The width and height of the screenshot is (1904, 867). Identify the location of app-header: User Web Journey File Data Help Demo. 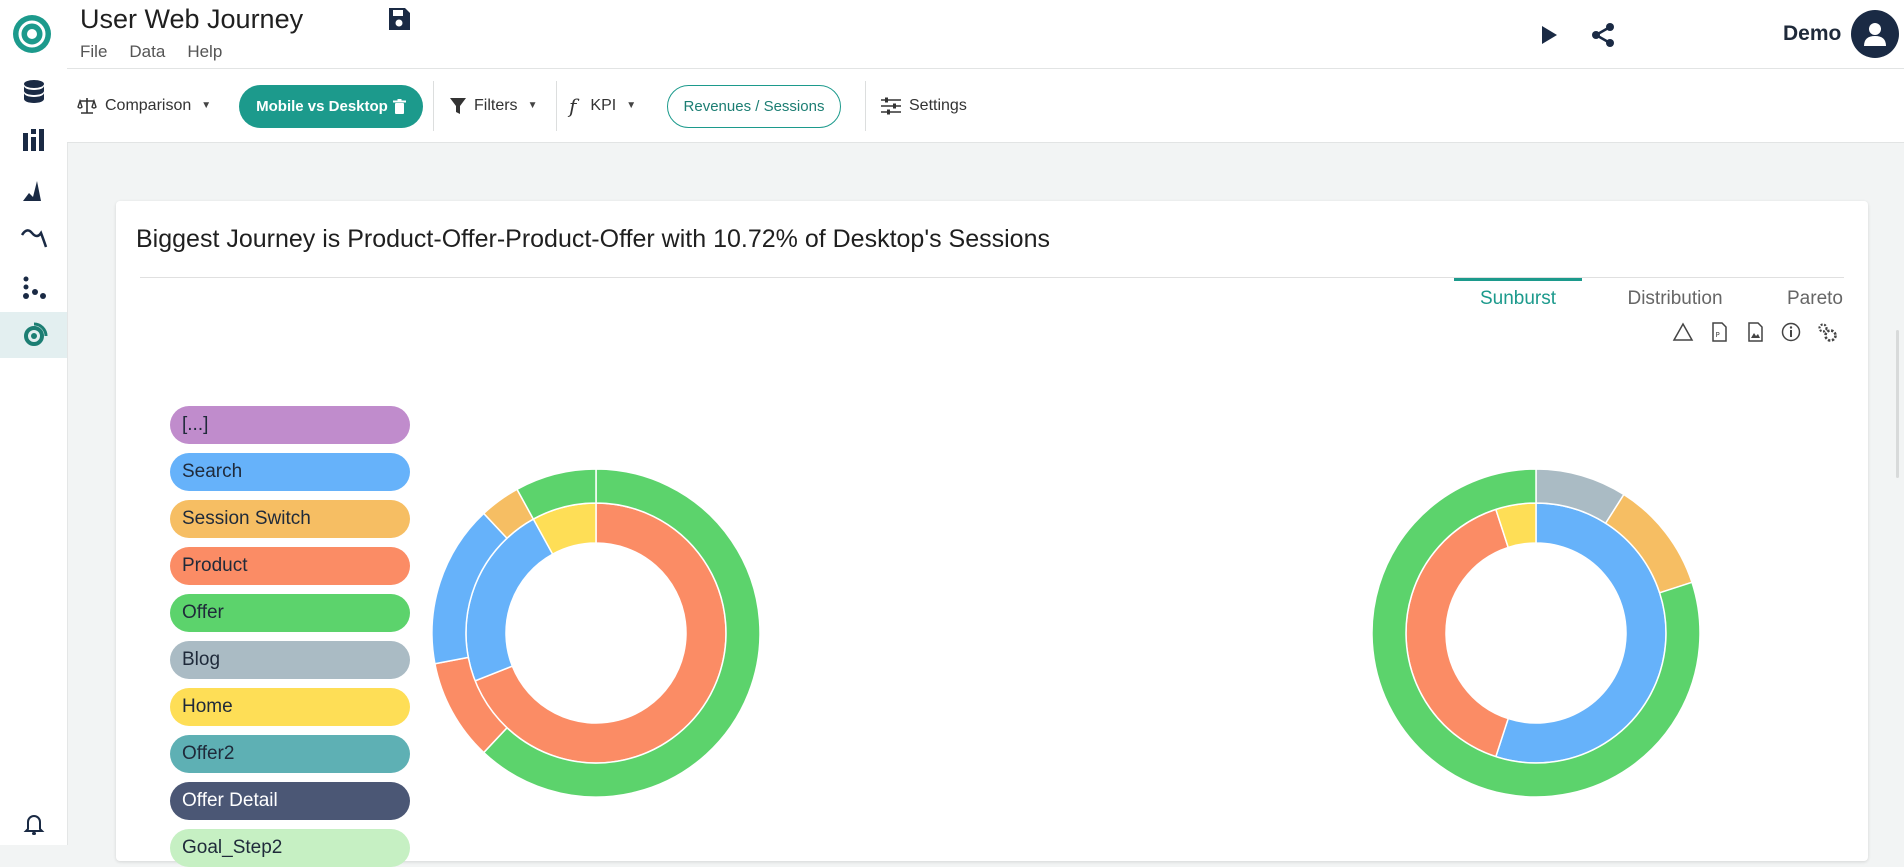
(985, 34).